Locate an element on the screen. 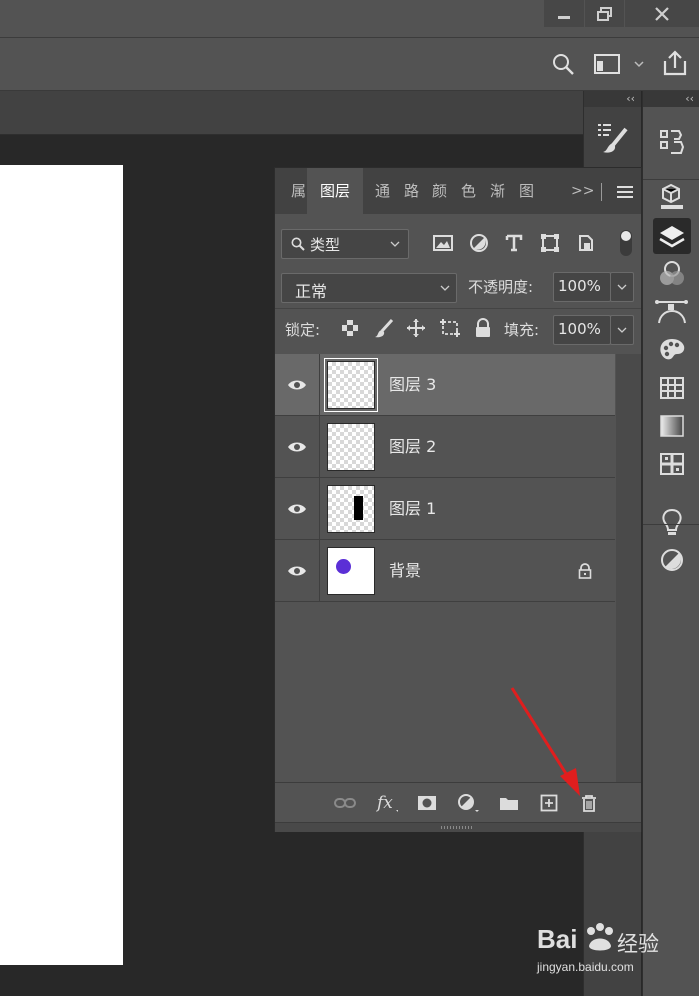 The width and height of the screenshot is (699, 996). grid-button is located at coordinates (671, 388).